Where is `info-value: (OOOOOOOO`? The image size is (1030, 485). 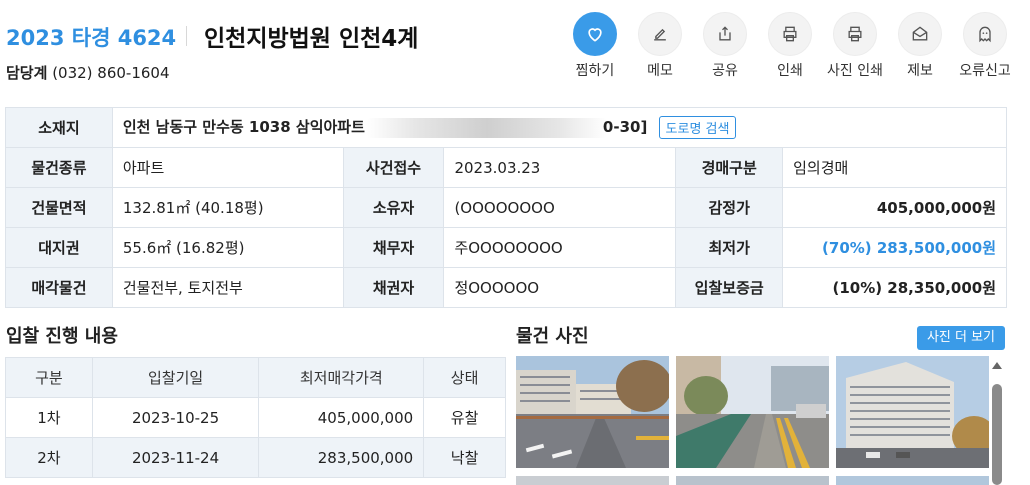 info-value: (OOOOOOOO is located at coordinates (560, 207).